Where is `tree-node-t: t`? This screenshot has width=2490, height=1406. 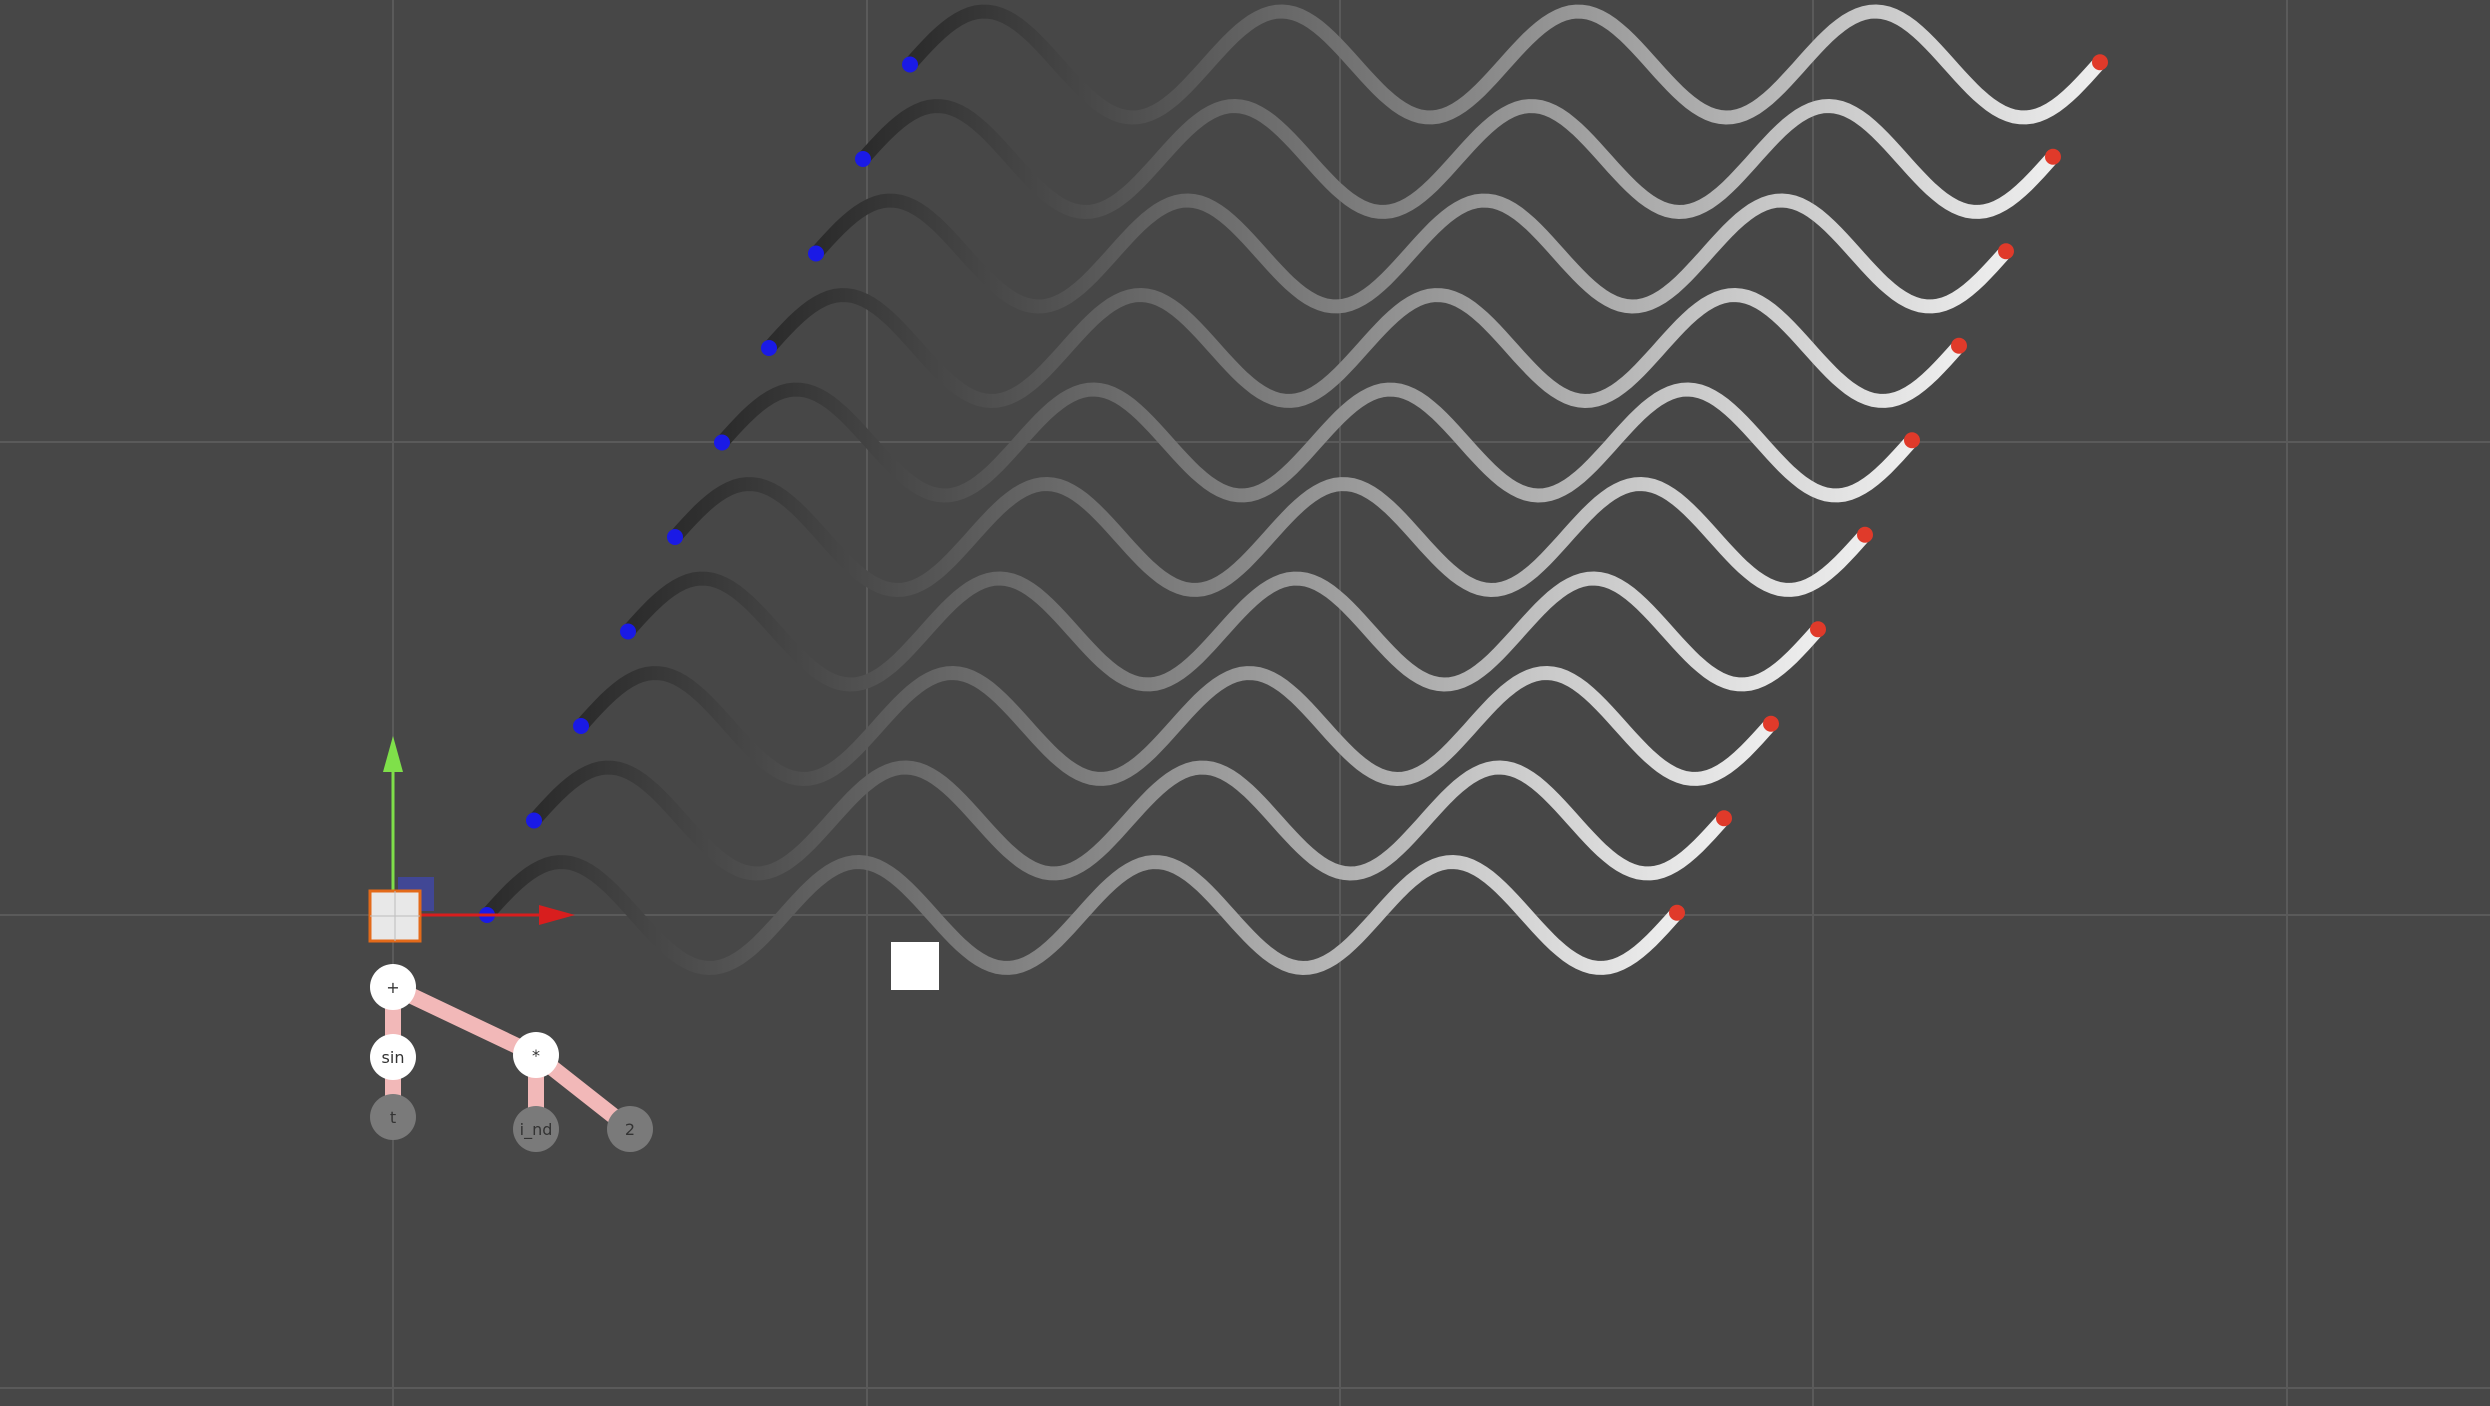 tree-node-t: t is located at coordinates (393, 1117).